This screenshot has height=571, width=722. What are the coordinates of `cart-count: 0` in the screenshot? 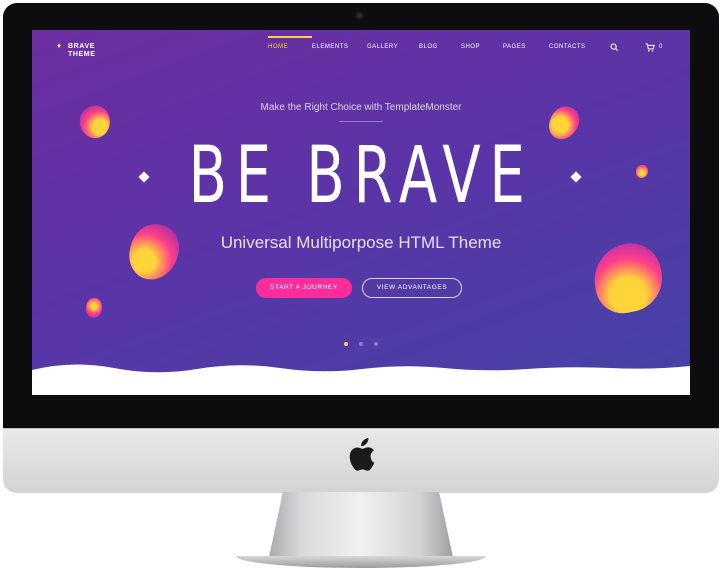 It's located at (661, 47).